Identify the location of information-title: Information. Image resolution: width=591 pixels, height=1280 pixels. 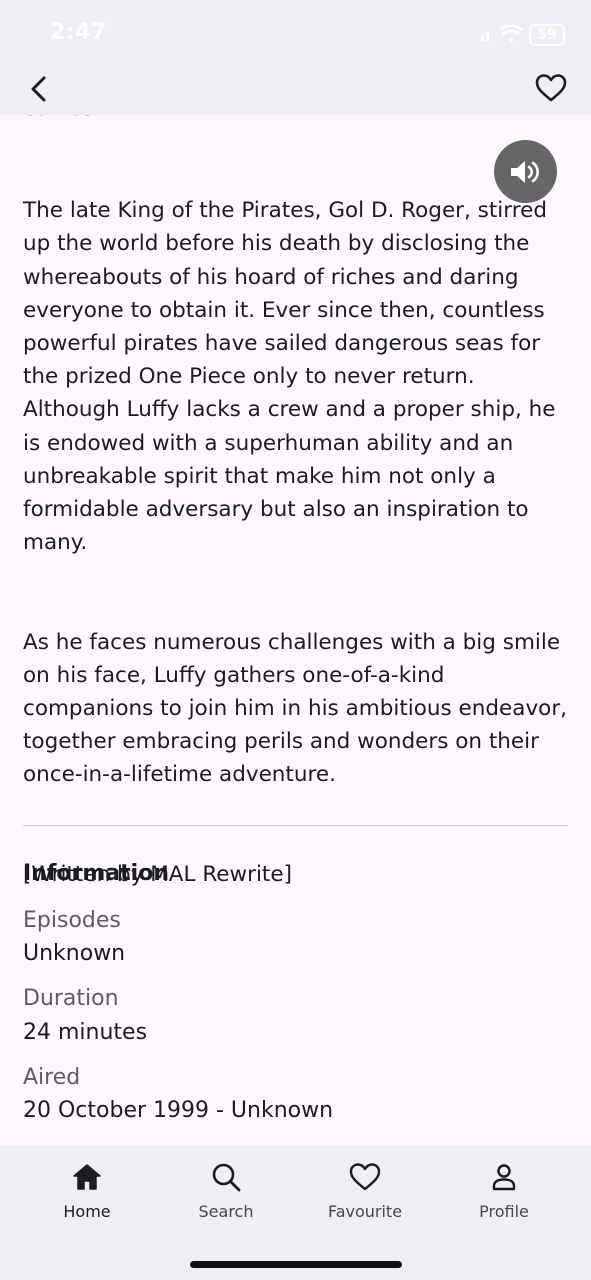
(96, 873).